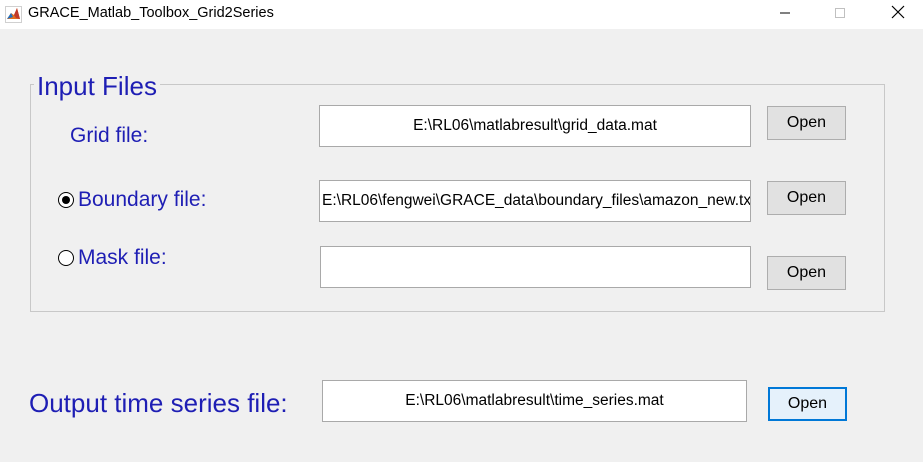 The height and width of the screenshot is (462, 923). What do you see at coordinates (122, 258) in the screenshot?
I see `mask-file-label: Mask file:` at bounding box center [122, 258].